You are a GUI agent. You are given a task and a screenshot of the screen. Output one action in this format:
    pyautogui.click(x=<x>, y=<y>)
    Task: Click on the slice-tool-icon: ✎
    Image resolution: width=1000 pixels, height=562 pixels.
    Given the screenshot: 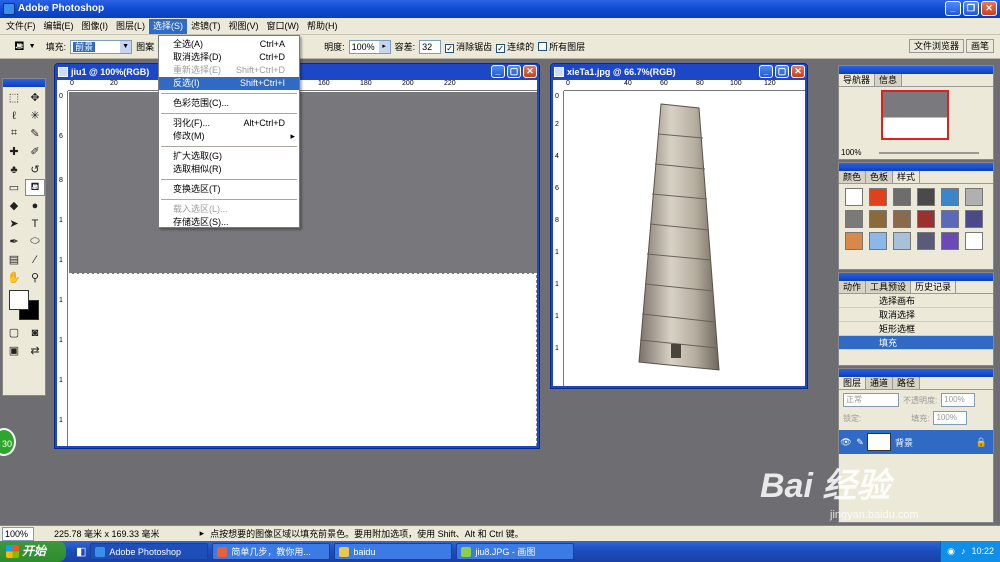 What is the action you would take?
    pyautogui.click(x=35, y=133)
    